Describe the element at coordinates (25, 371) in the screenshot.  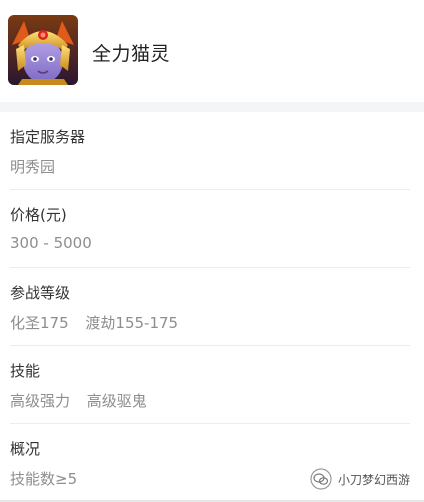
I see `skills-label: 技能` at that location.